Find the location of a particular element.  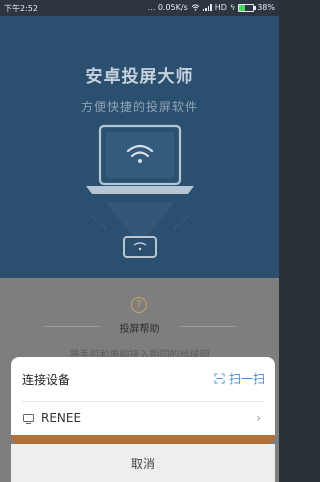

sheet-title: 连接设备 is located at coordinates (46, 380).